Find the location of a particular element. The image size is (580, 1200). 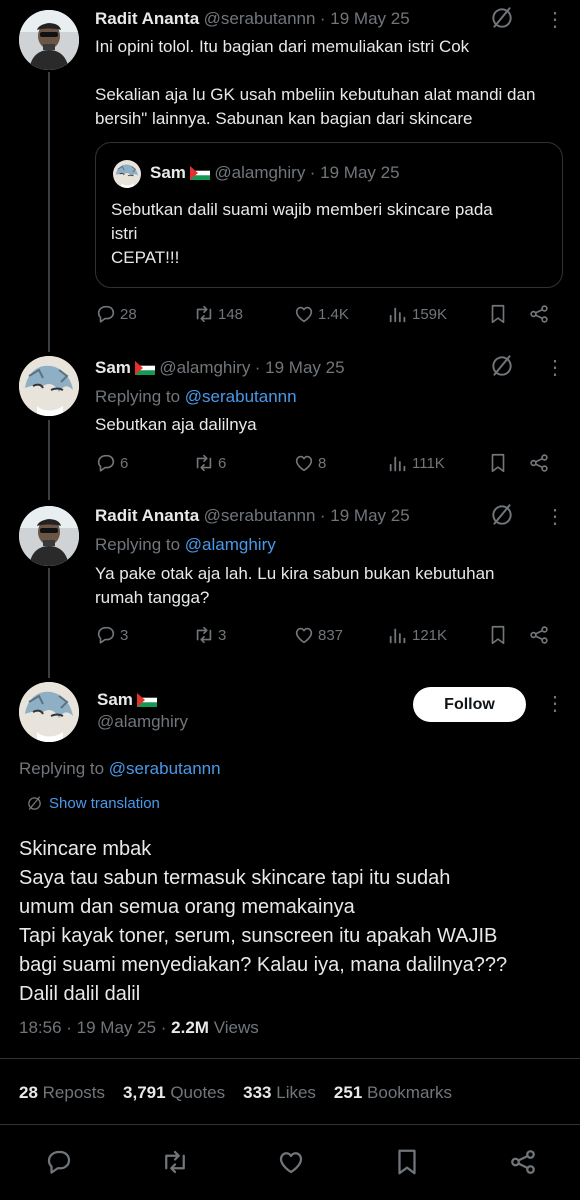

quoted-author-handle: @alamghiry is located at coordinates (260, 172).